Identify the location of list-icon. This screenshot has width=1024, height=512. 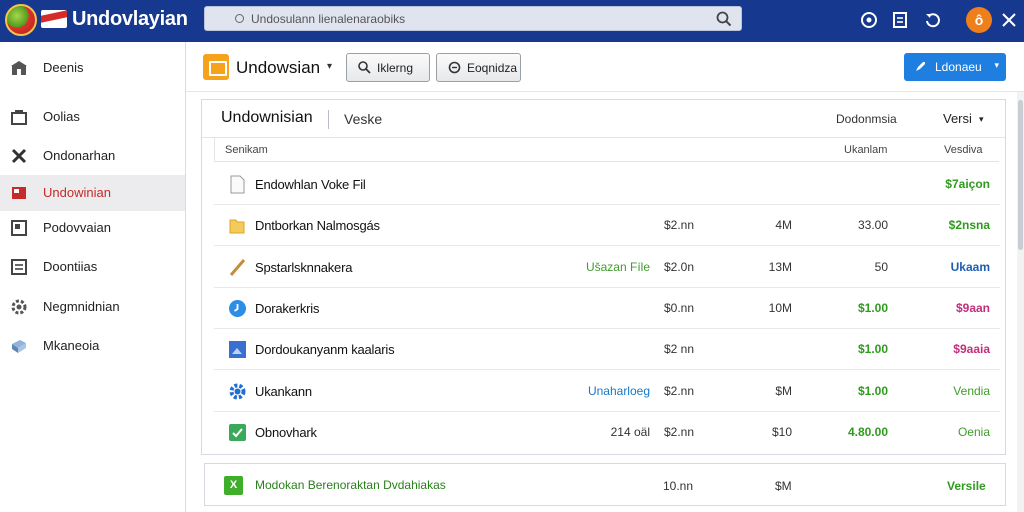
(19, 267).